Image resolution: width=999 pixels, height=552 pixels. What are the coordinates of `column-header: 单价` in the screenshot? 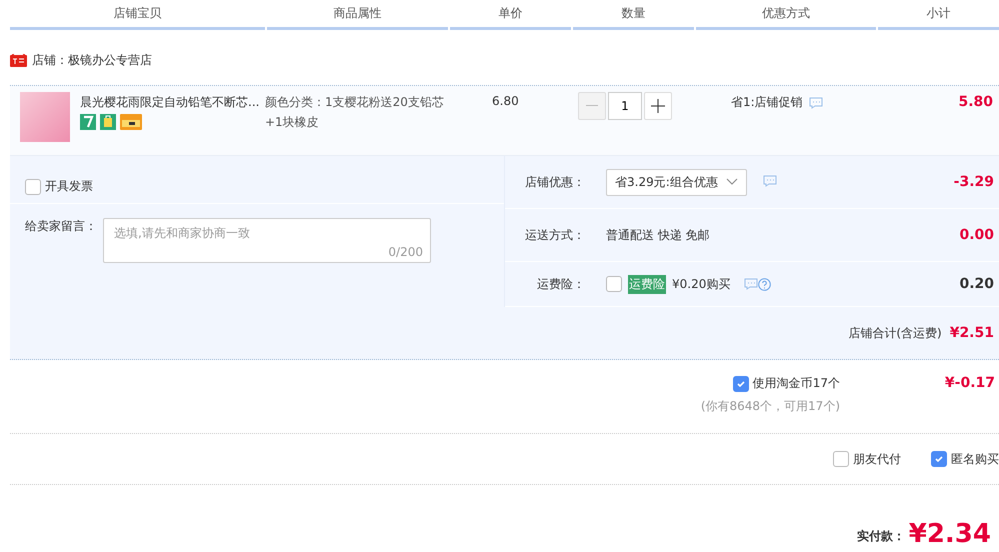 It's located at (510, 15).